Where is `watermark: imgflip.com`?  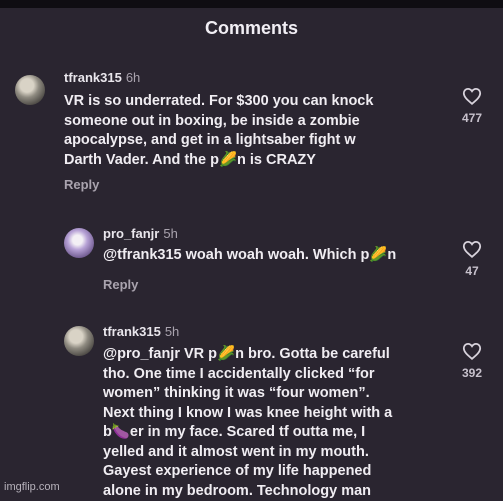 watermark: imgflip.com is located at coordinates (32, 487).